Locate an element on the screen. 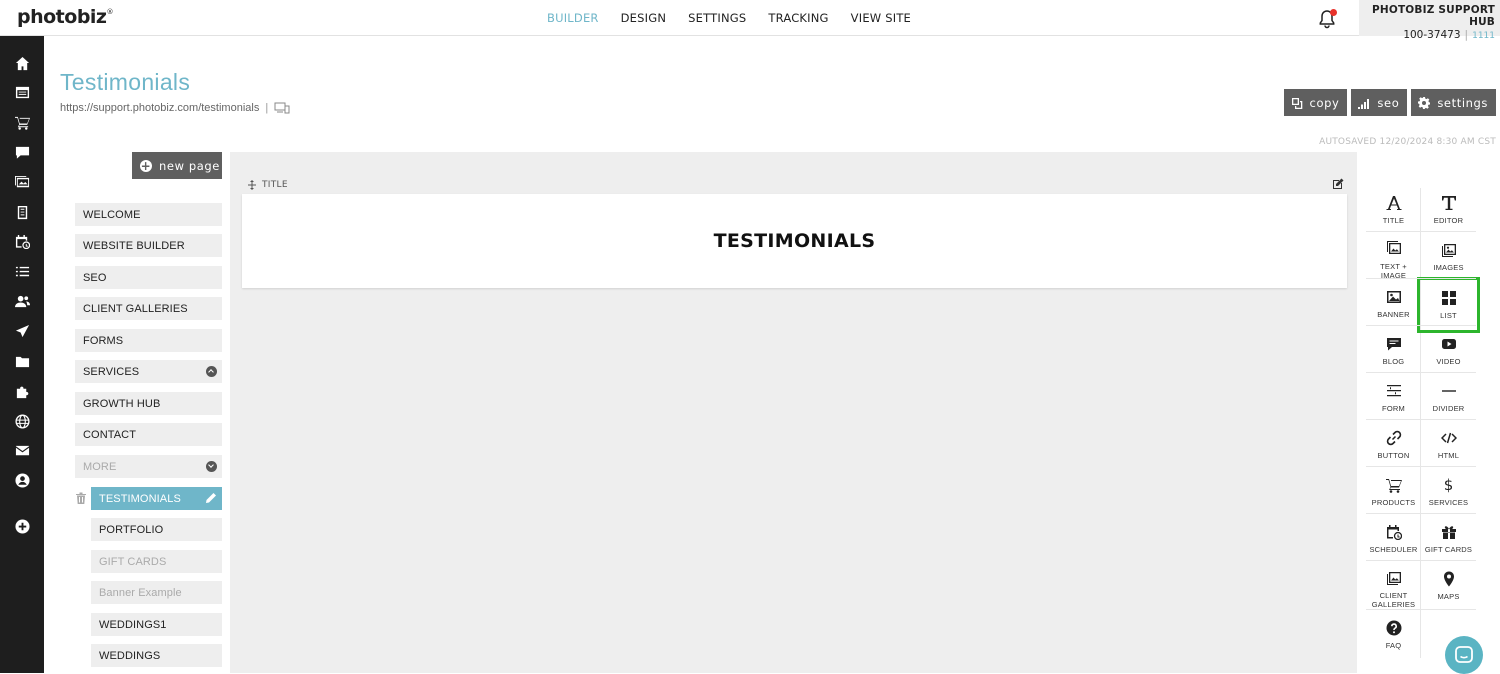  account-panel: PHOTOBIZ SUPPORT HUB 100-37473 | 1111 is located at coordinates (1429, 20).